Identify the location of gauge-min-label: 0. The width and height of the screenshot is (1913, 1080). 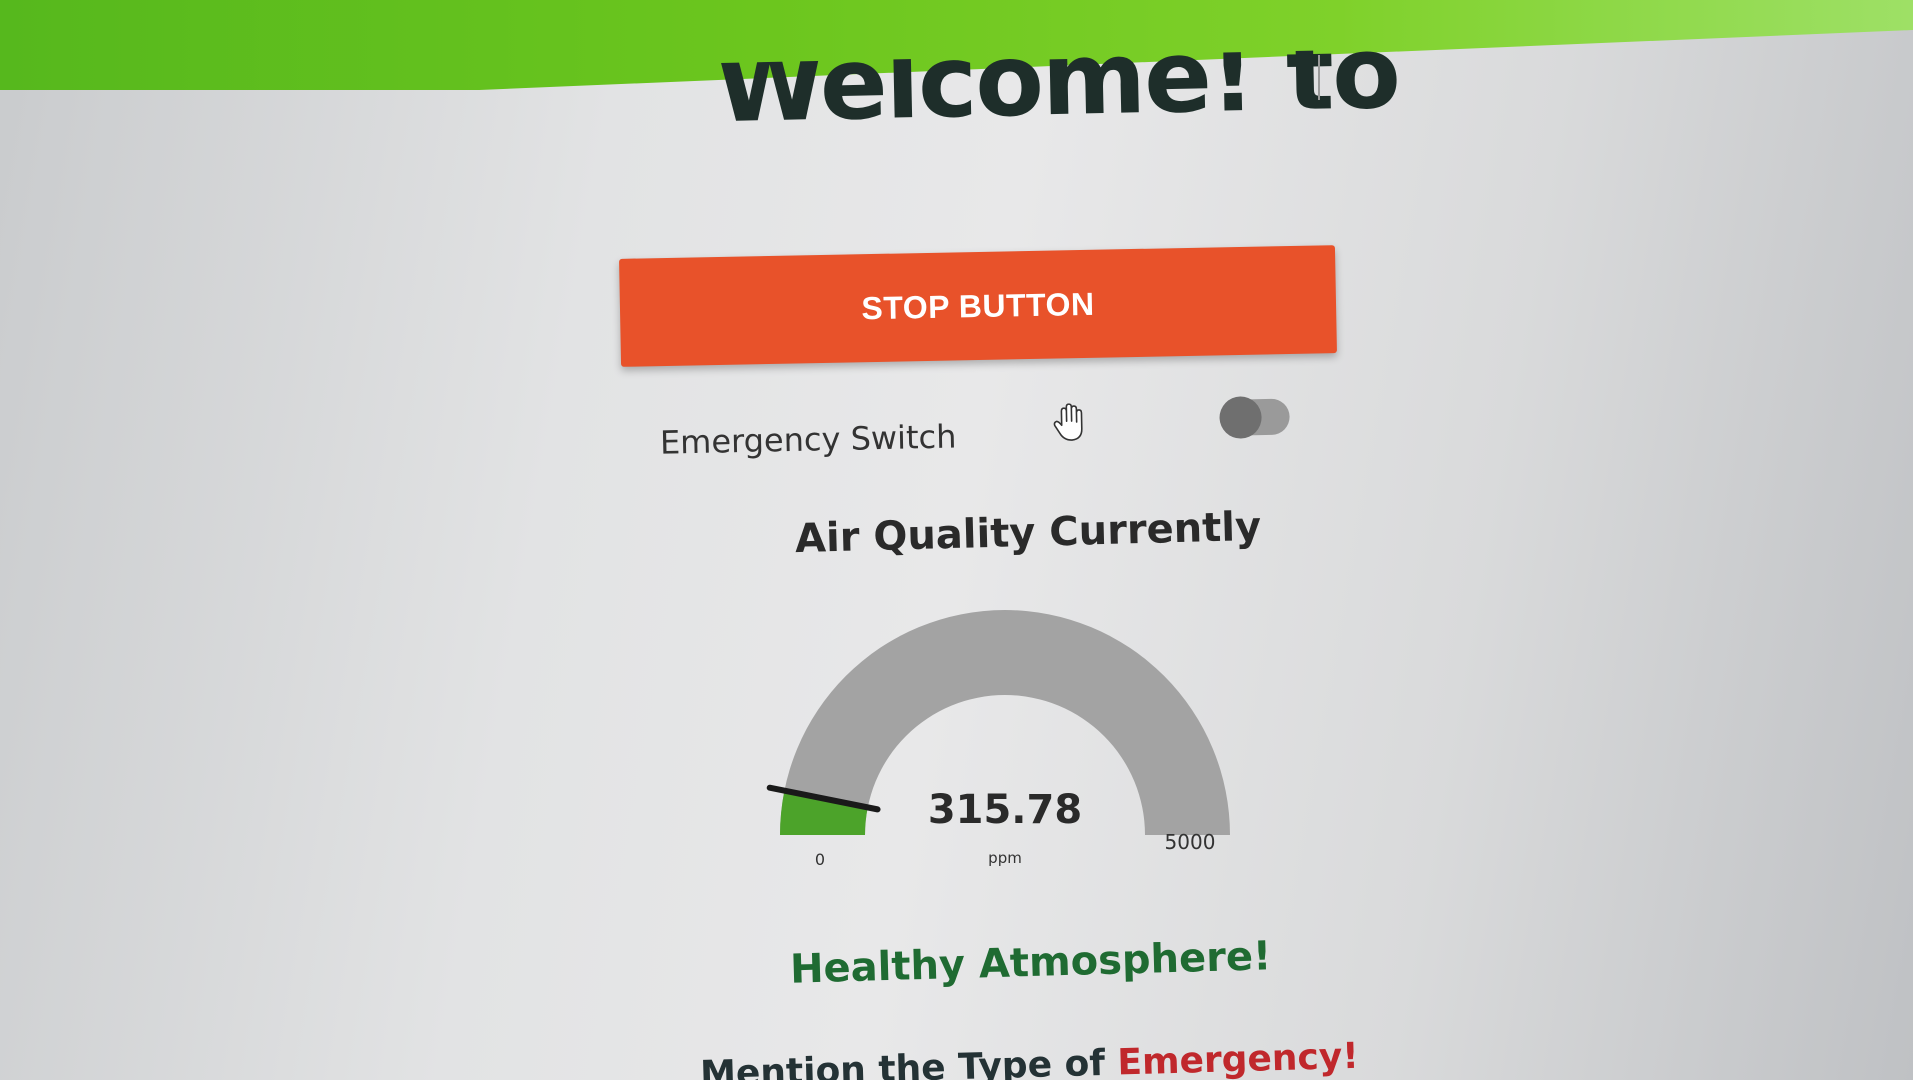
(820, 859).